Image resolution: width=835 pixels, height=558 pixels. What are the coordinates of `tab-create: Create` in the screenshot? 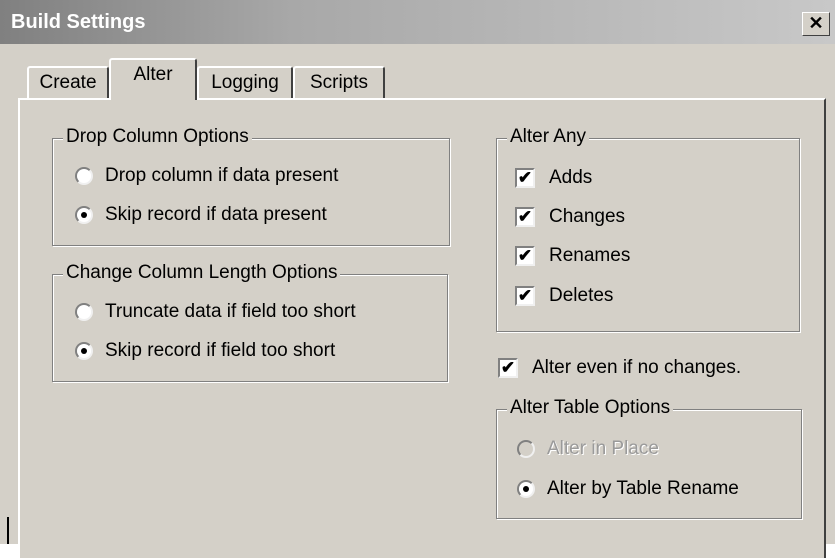 It's located at (68, 82).